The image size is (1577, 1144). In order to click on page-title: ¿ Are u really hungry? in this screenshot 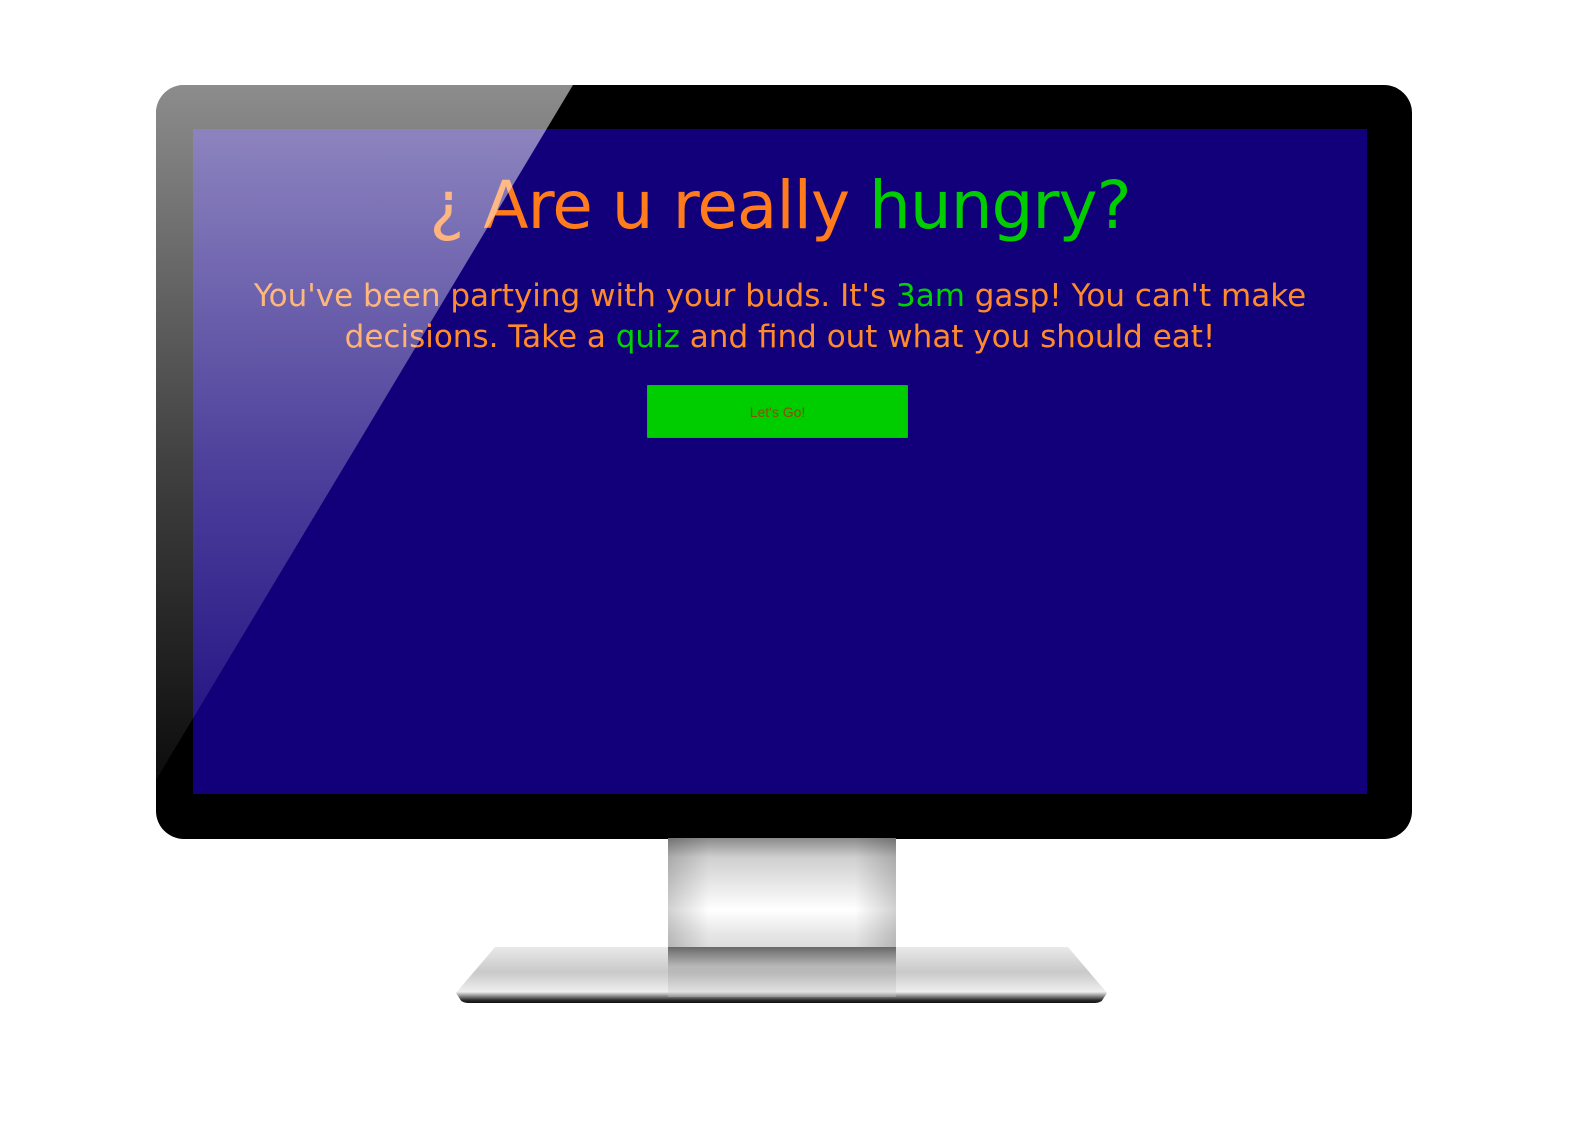, I will do `click(780, 205)`.